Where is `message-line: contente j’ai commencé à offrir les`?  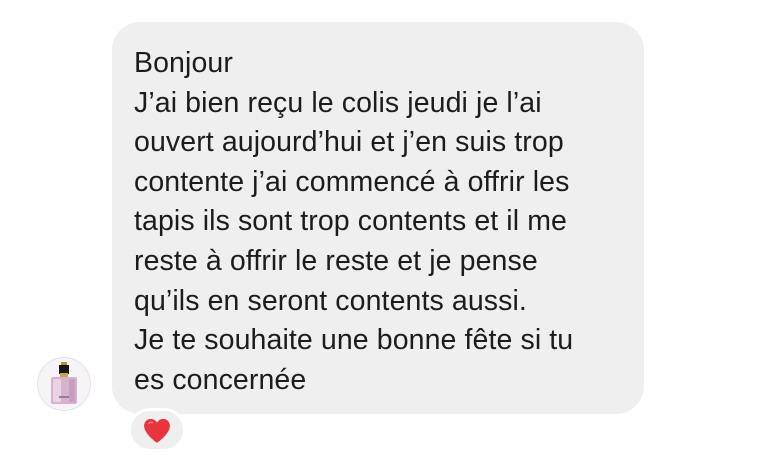 message-line: contente j’ai commencé à offrir les is located at coordinates (352, 181).